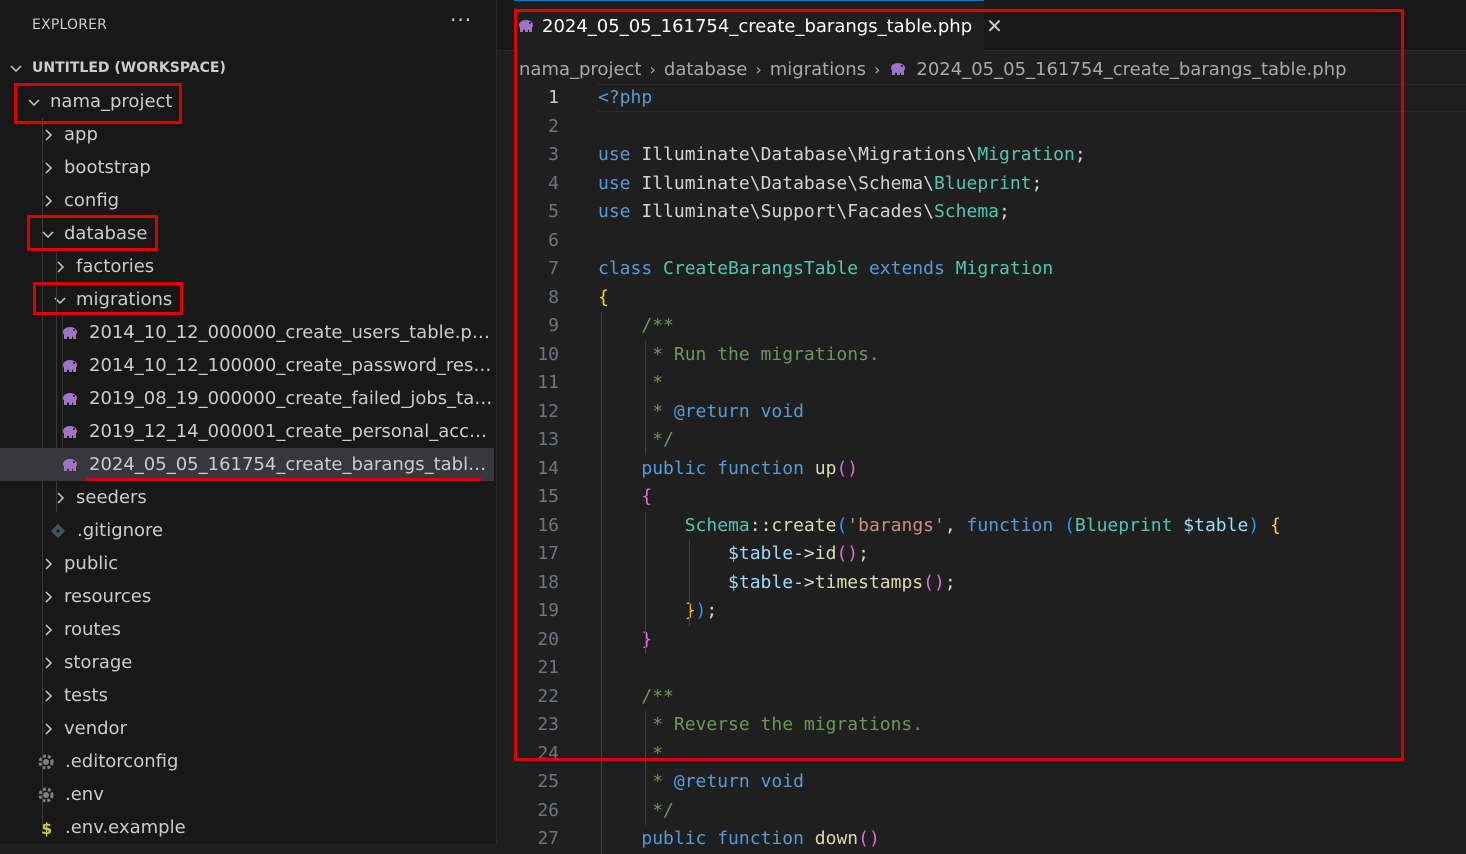 Image resolution: width=1466 pixels, height=854 pixels. I want to click on tree-folder-nama-project: nama_project, so click(247, 101).